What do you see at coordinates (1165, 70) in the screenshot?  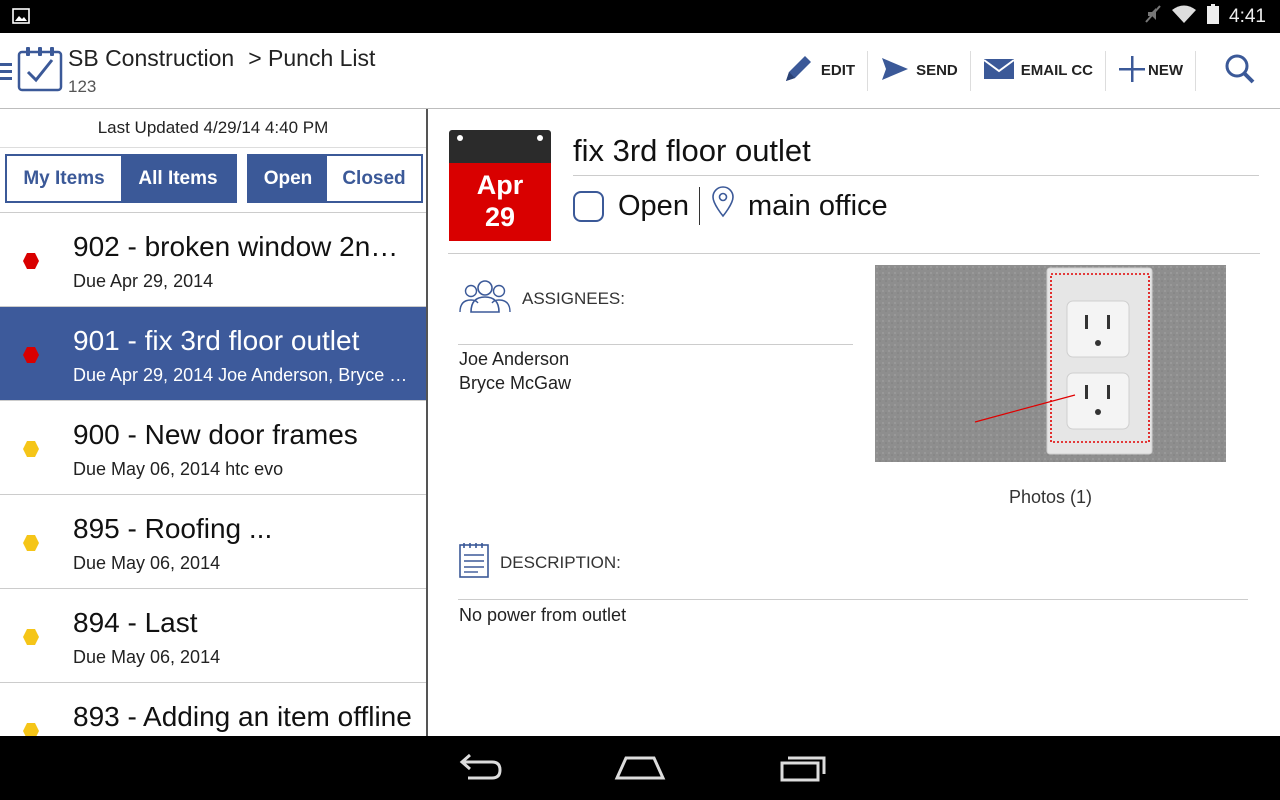 I see `new-label: NEW` at bounding box center [1165, 70].